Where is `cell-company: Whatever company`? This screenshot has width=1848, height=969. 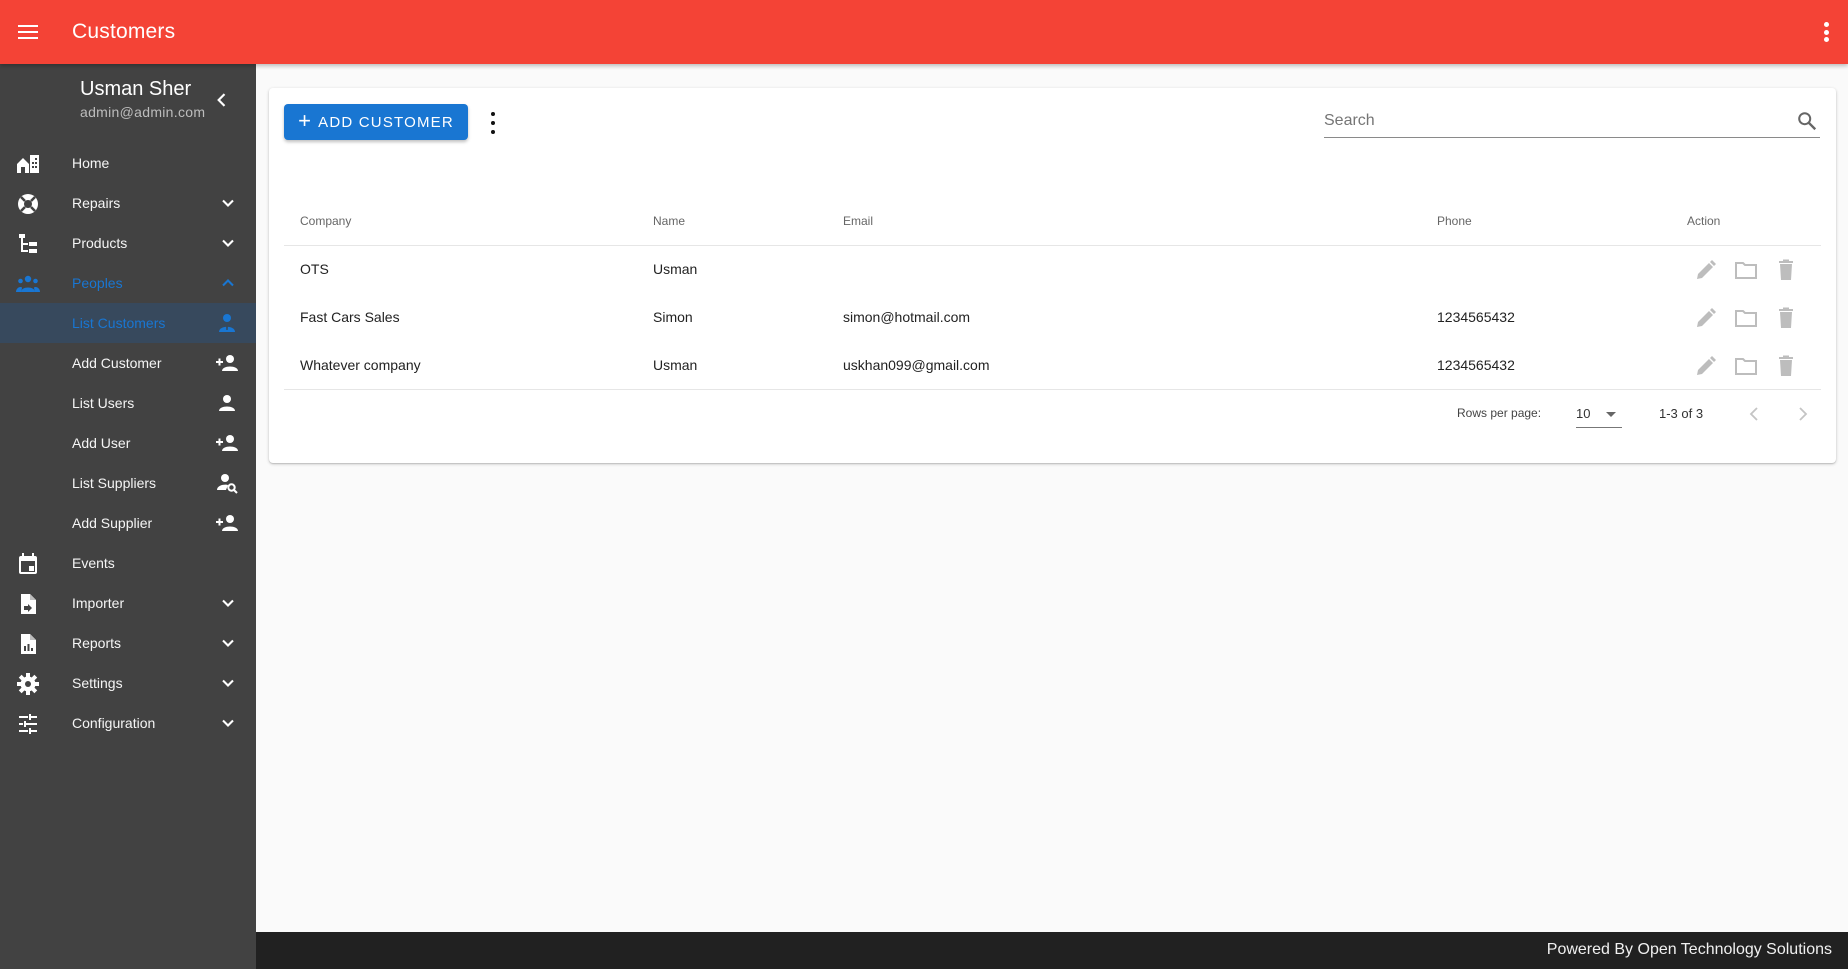 cell-company: Whatever company is located at coordinates (360, 365).